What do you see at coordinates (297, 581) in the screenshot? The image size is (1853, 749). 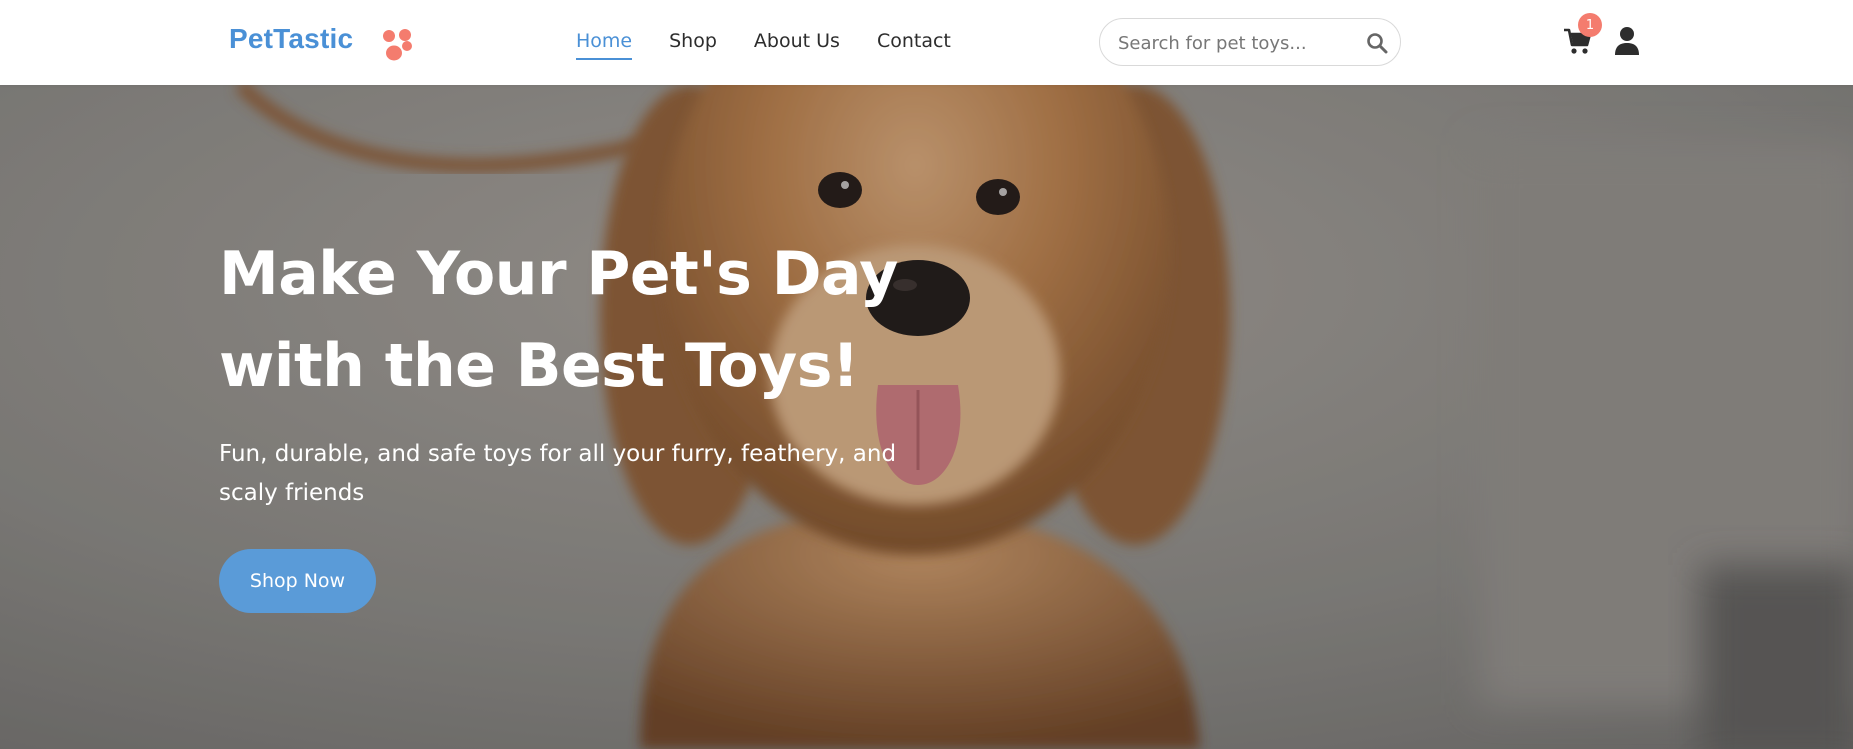 I see `shop-now-button: Shop Now` at bounding box center [297, 581].